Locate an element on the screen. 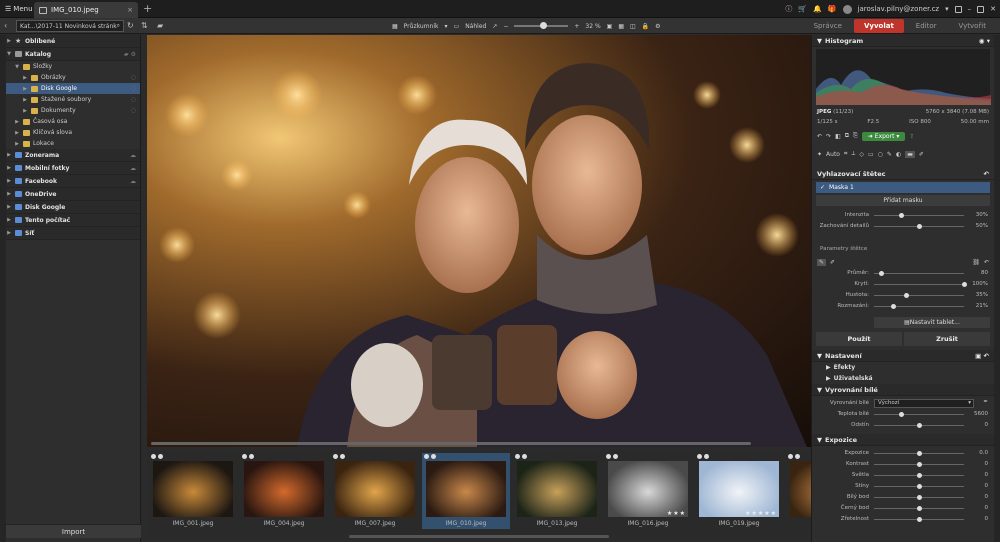 This screenshot has height=542, width=1000. info-icon: ⓘ is located at coordinates (788, 9).